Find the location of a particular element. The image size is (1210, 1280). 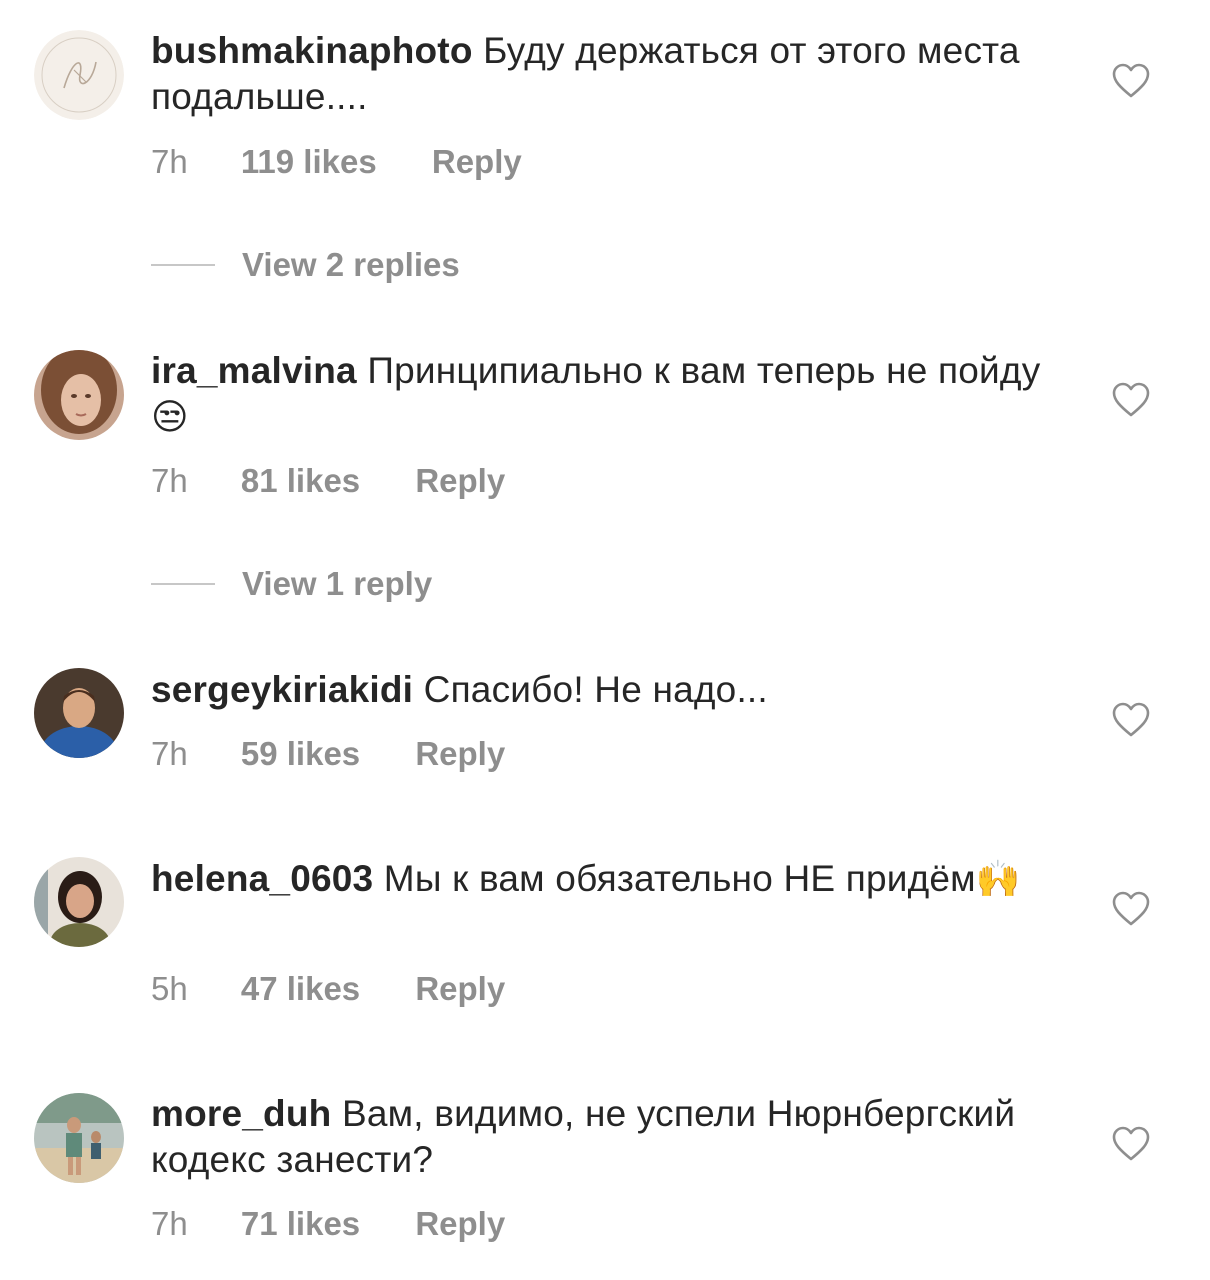

comment-meta: 5h 47 likes Reply is located at coordinates (328, 989).